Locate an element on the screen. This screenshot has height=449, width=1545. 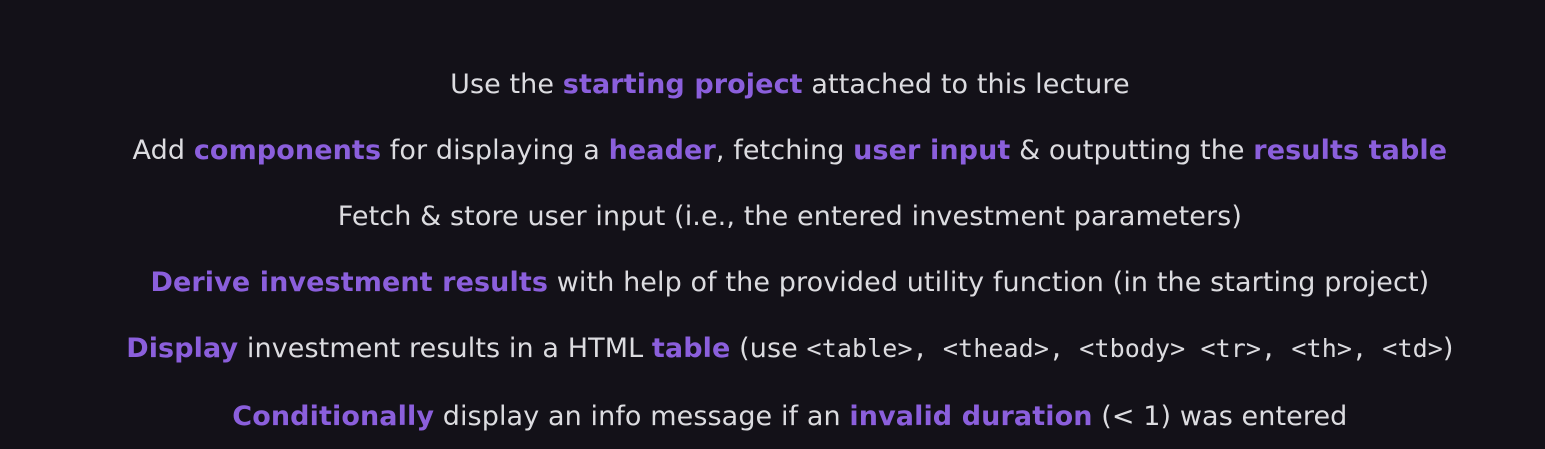
line-2-text-4: & outputting the is located at coordinates (1132, 150).